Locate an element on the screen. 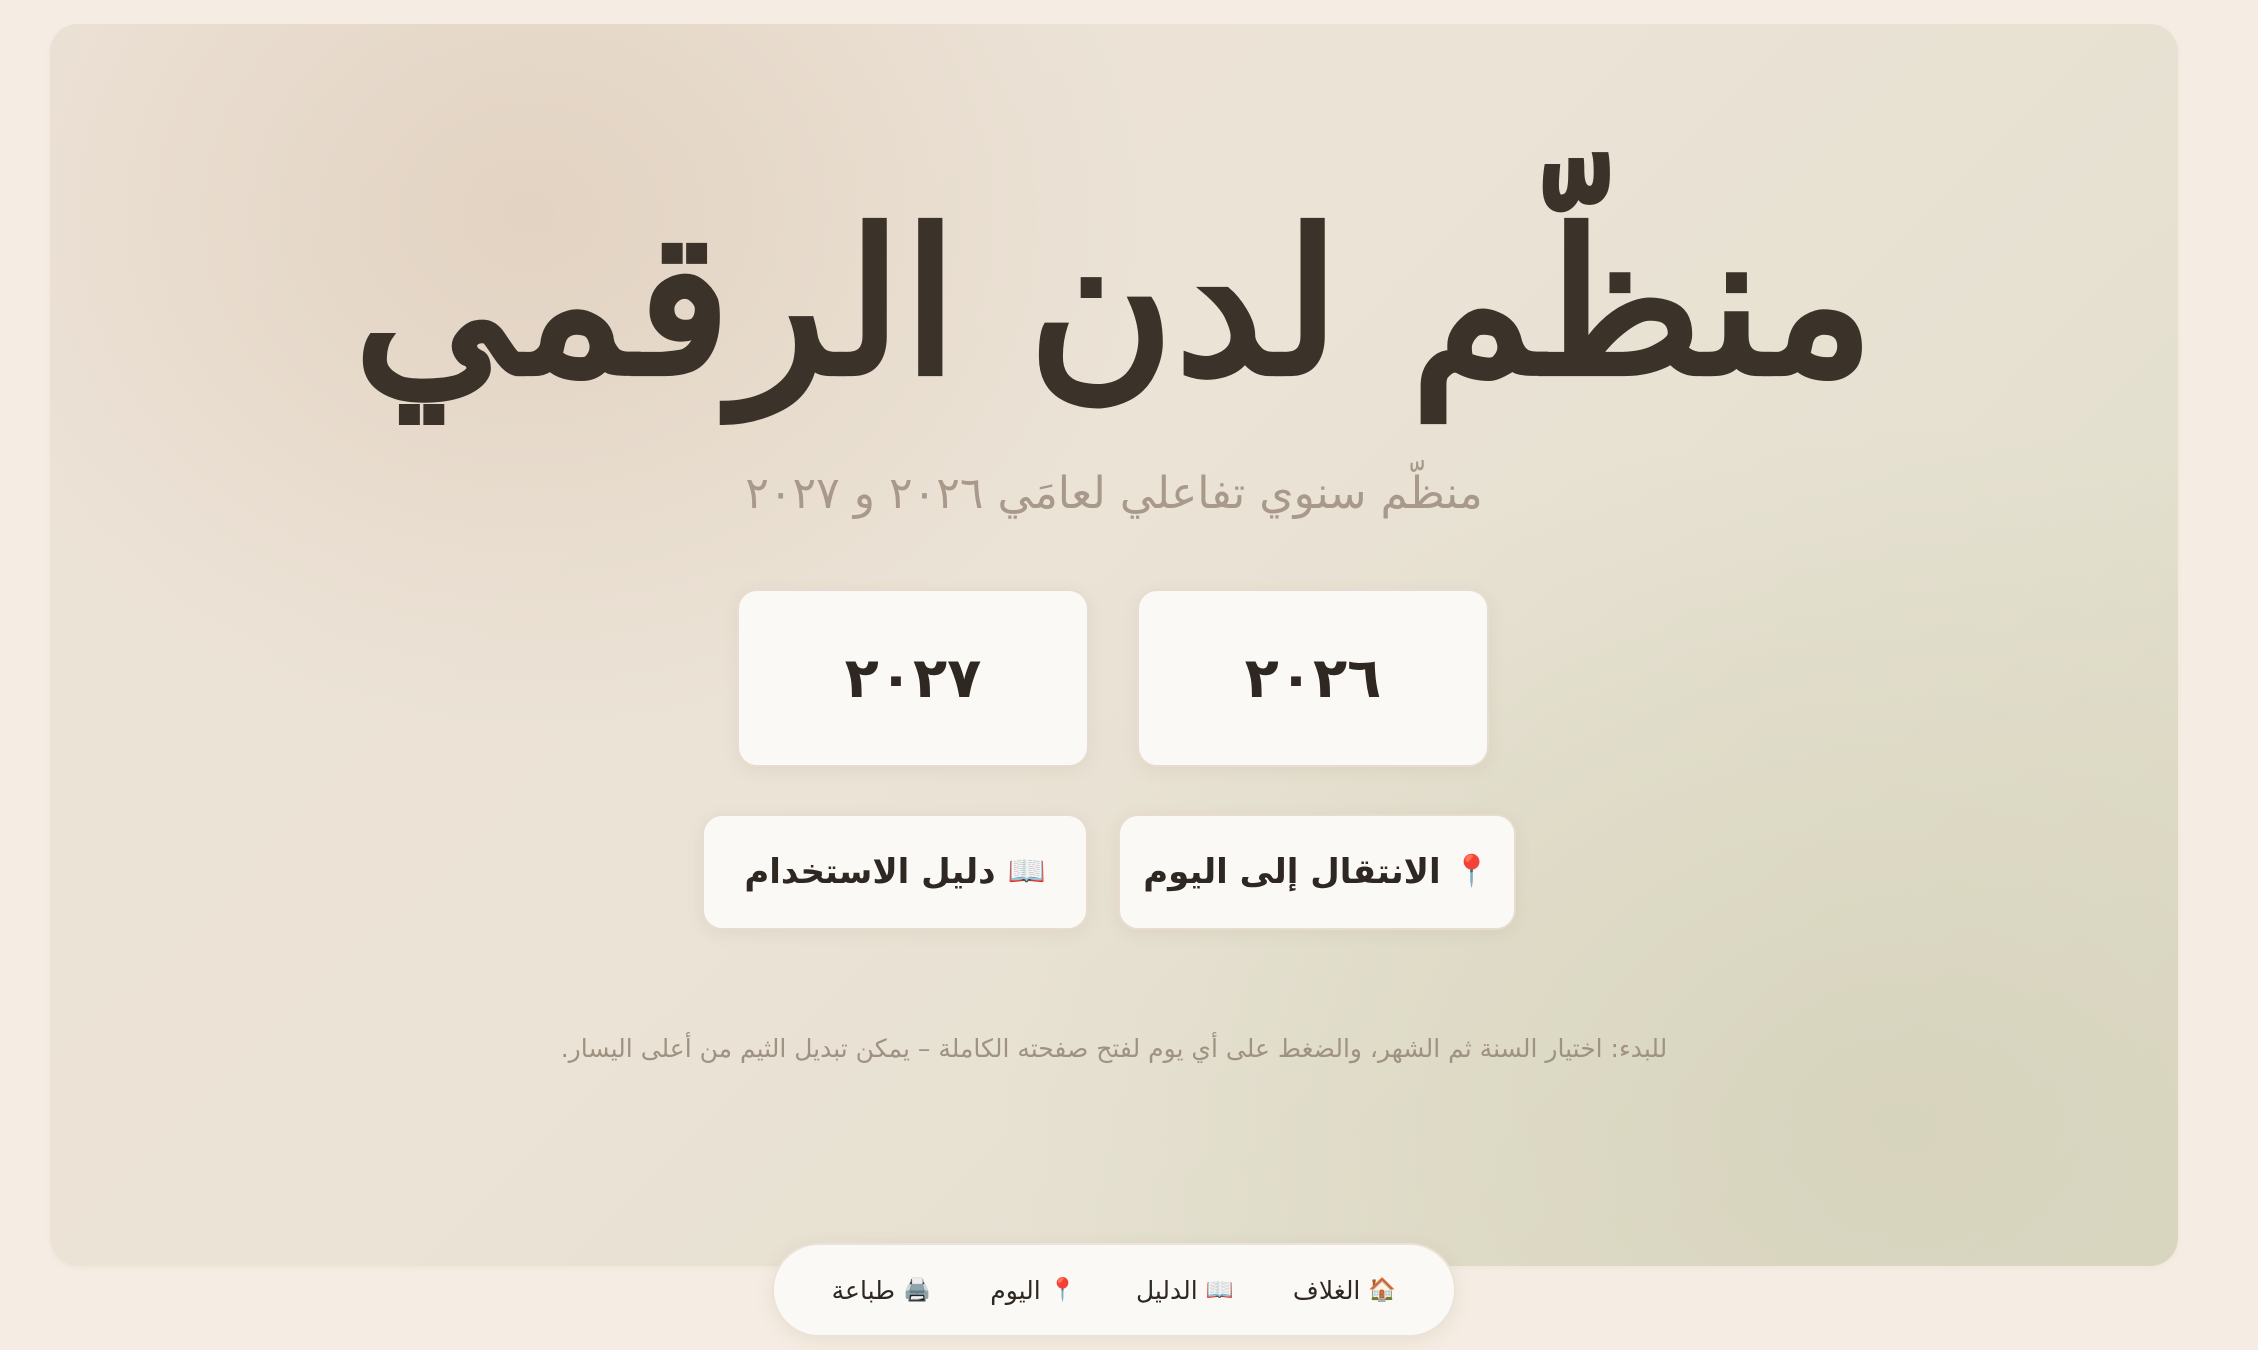 The image size is (2258, 1350). nav-item-label: اليوم is located at coordinates (1015, 1290).